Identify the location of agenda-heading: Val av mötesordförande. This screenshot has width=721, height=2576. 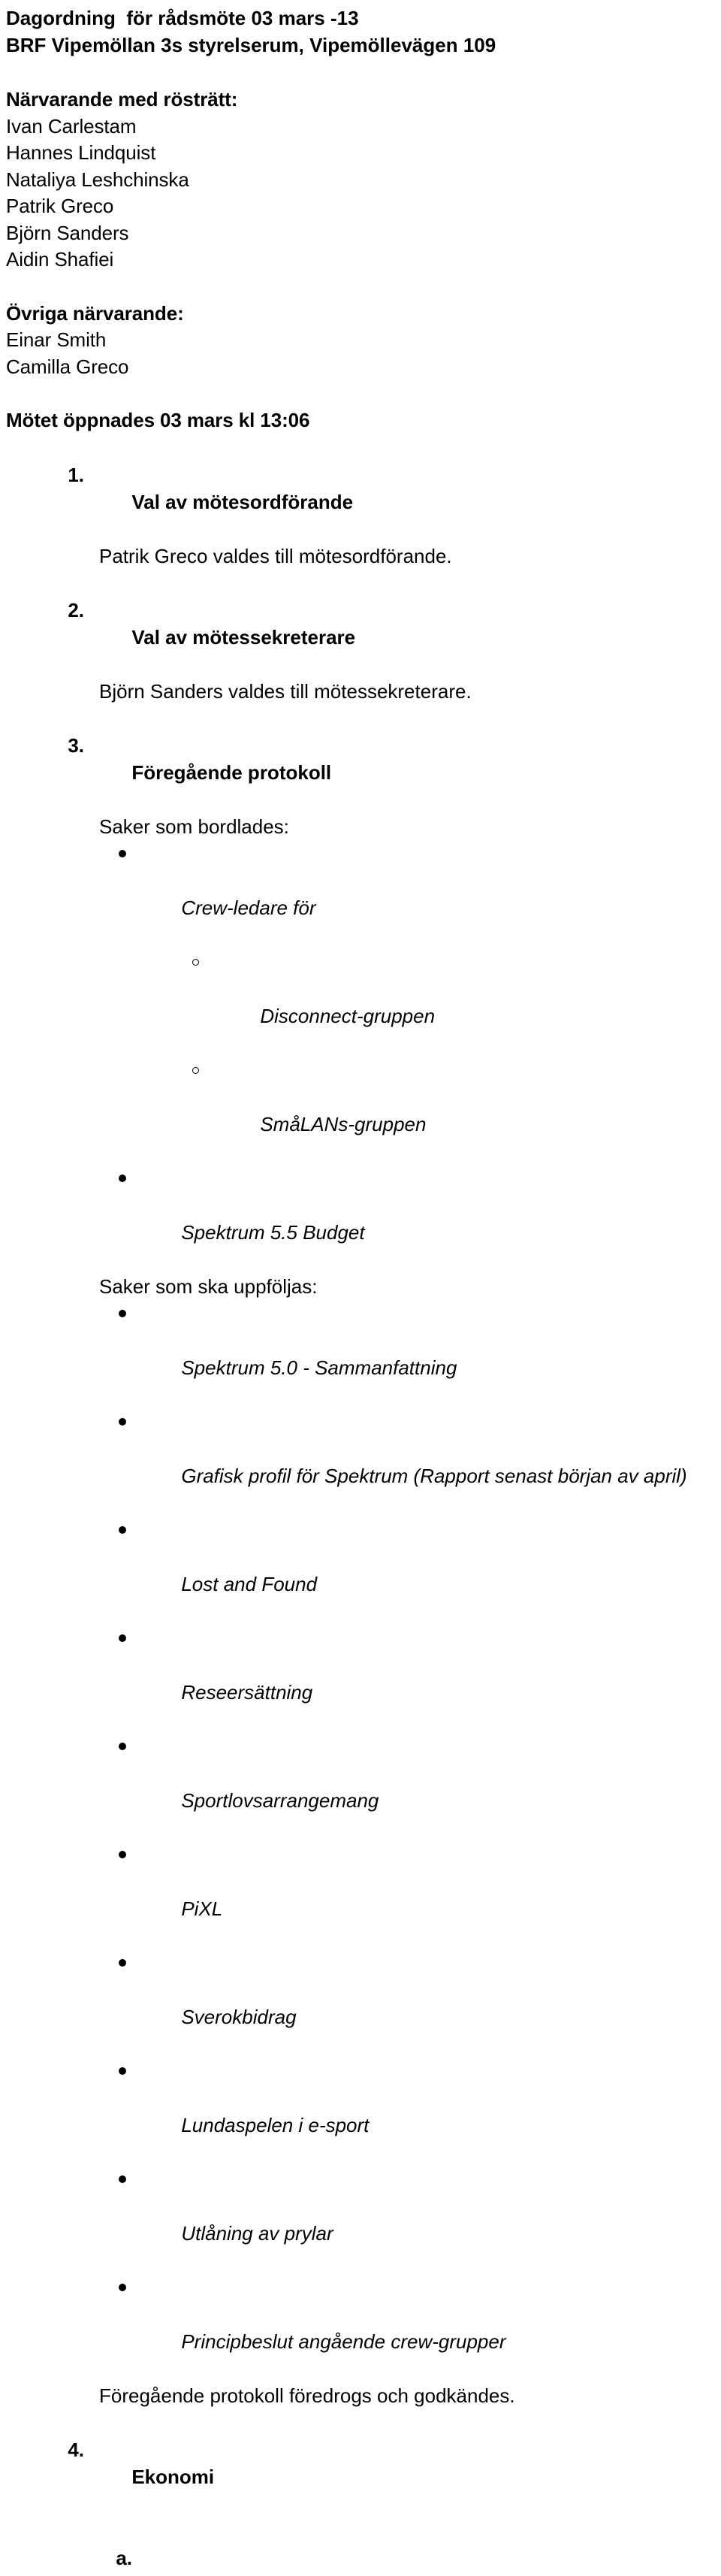
(242, 502).